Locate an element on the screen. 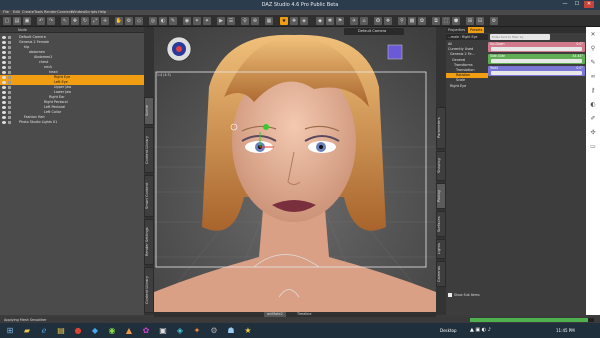 The width and height of the screenshot is (600, 338). close-button: ✕ is located at coordinates (589, 4).